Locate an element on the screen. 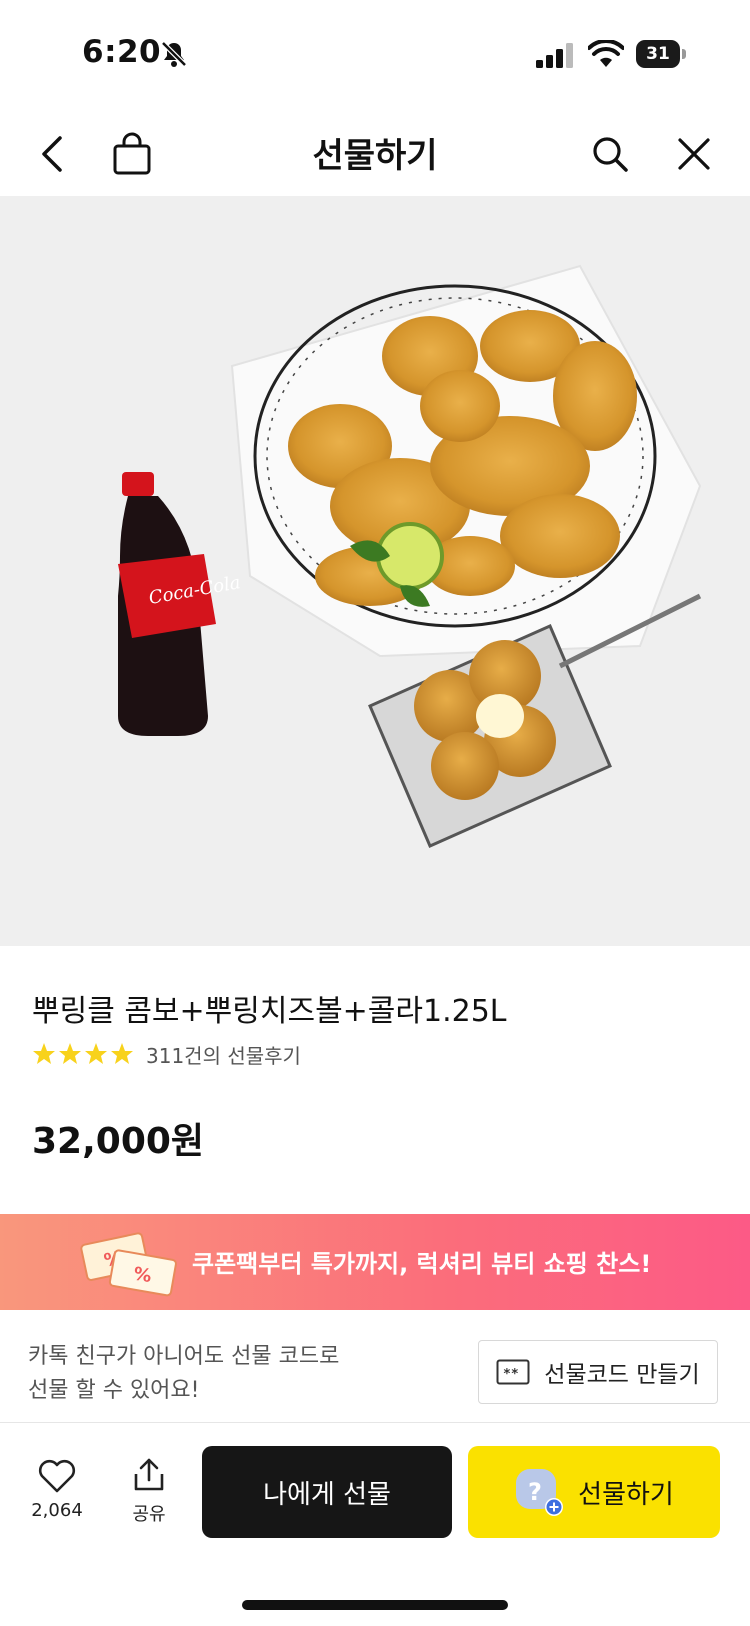 The image size is (750, 1626). gift-code-icon: ** is located at coordinates (513, 1372).